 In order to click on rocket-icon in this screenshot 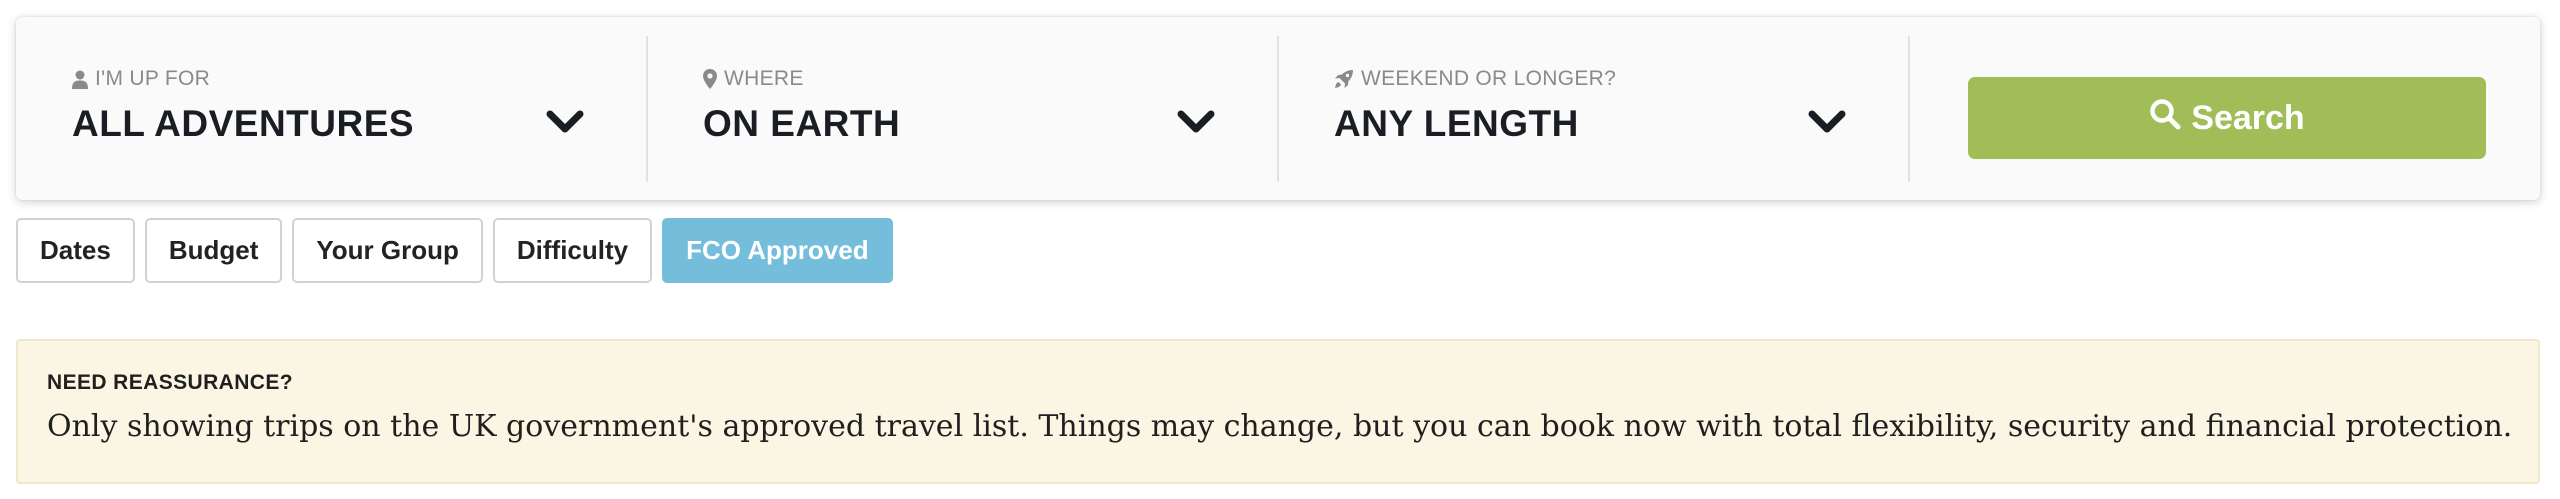, I will do `click(1344, 79)`.